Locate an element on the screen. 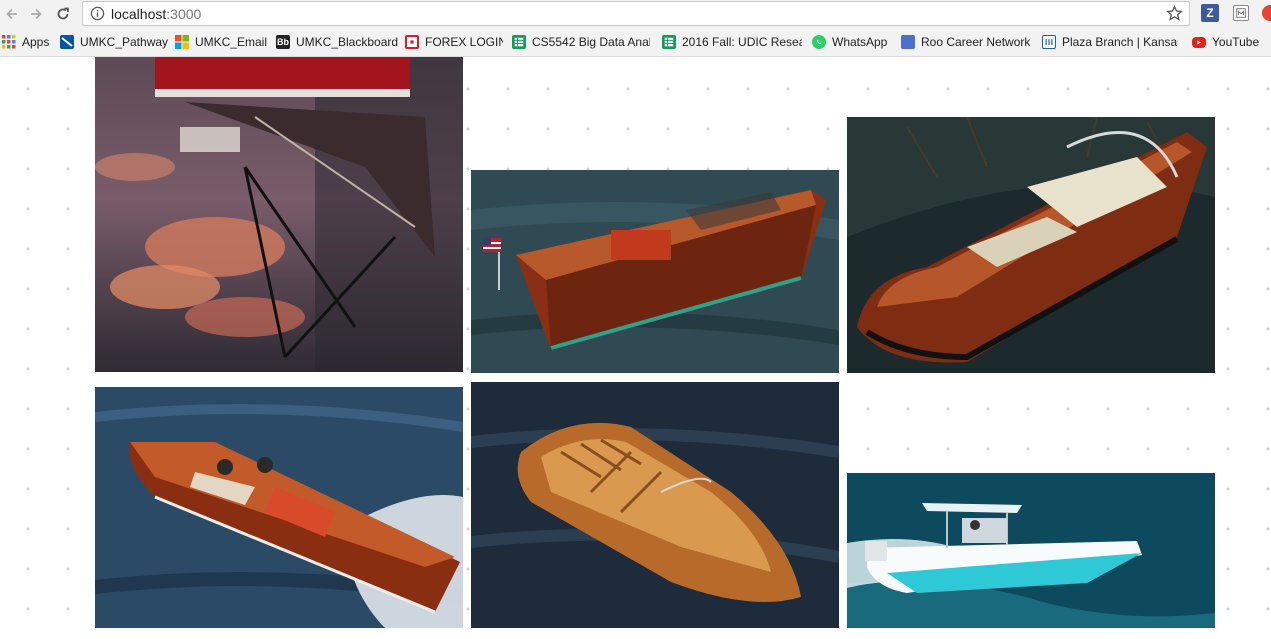 This screenshot has width=1271, height=639. bookmark-label: YouTube is located at coordinates (1236, 42).